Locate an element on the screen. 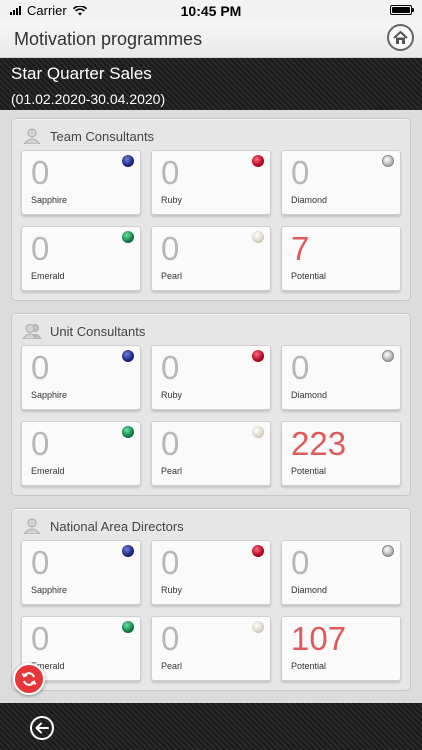  refresh-icon is located at coordinates (29, 679).